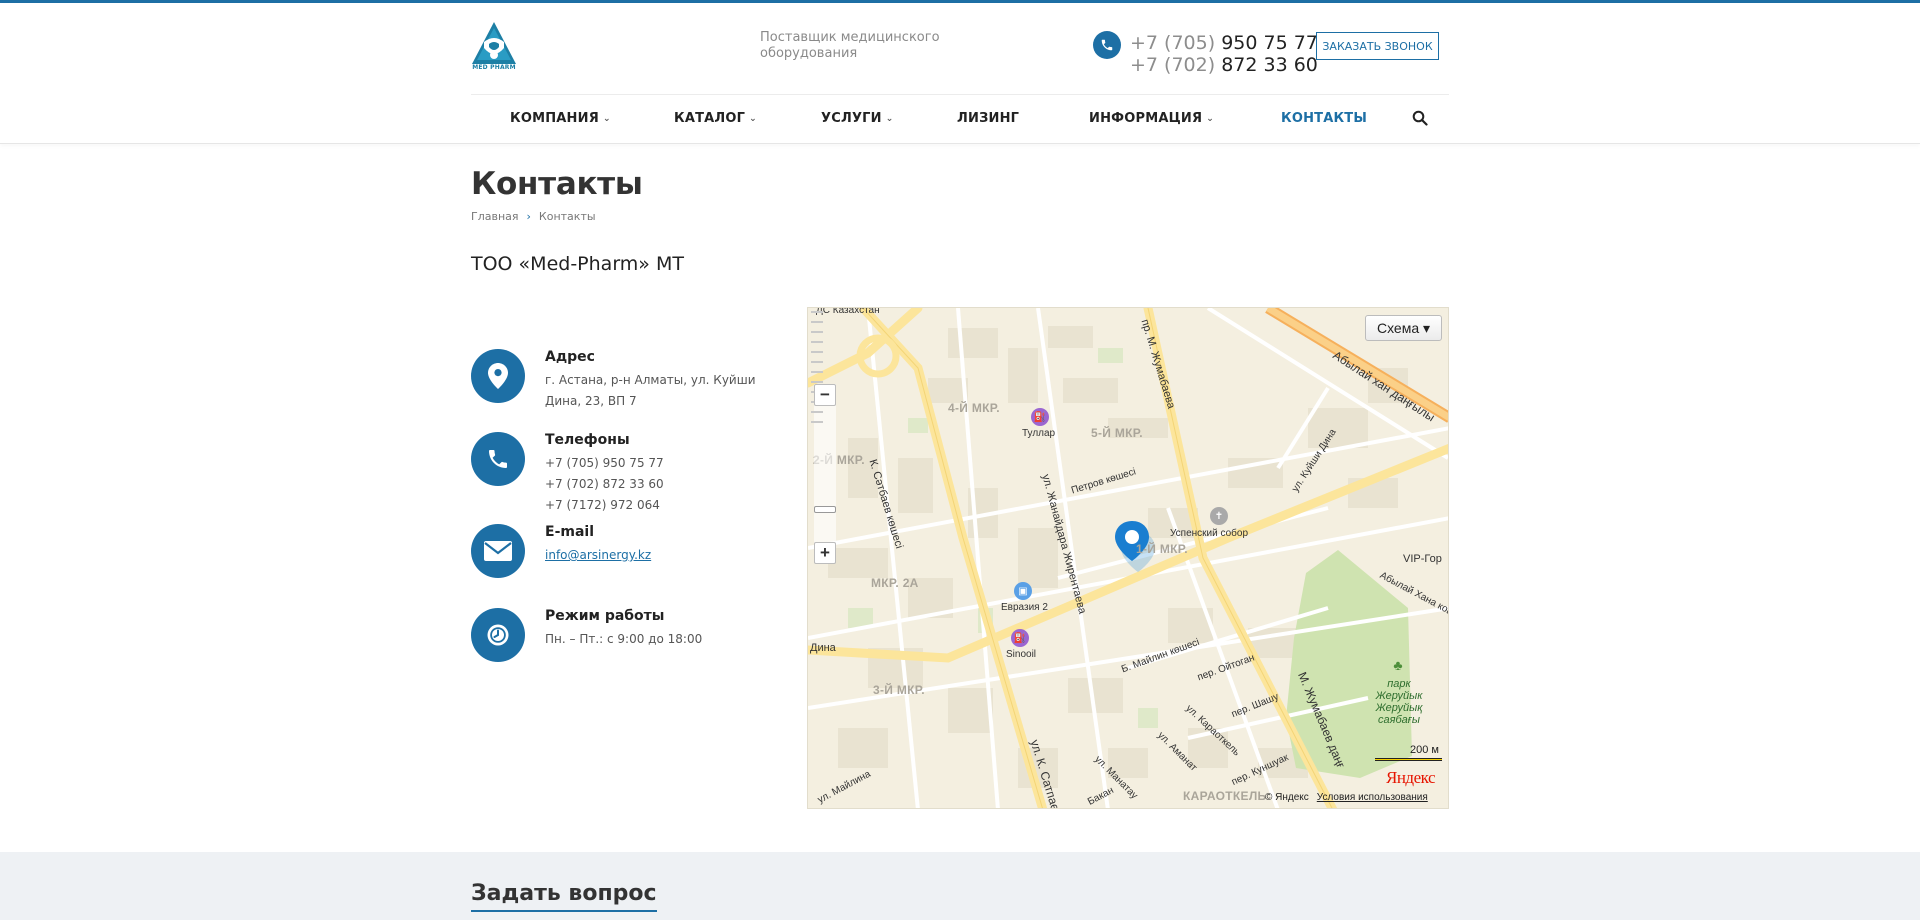  I want to click on breadcrumb-current: Контакты, so click(567, 216).